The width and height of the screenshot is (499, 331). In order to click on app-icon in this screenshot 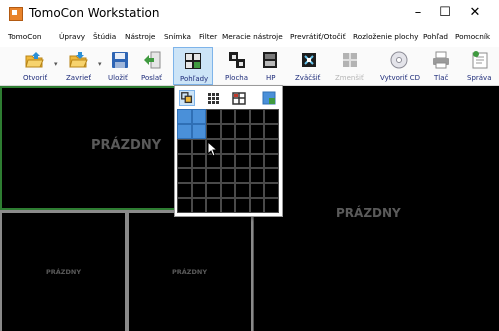, I will do `click(16, 14)`.